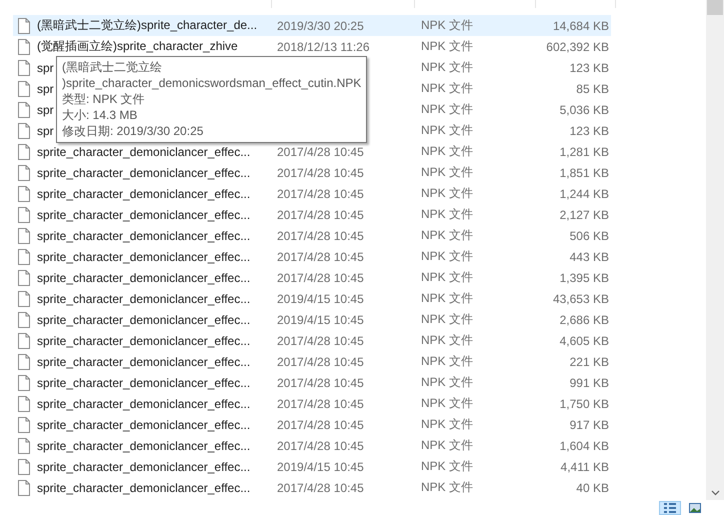 The image size is (724, 515). What do you see at coordinates (137, 46) in the screenshot?
I see `file-name: (觉醒插画立绘)sprite_character_zhive` at bounding box center [137, 46].